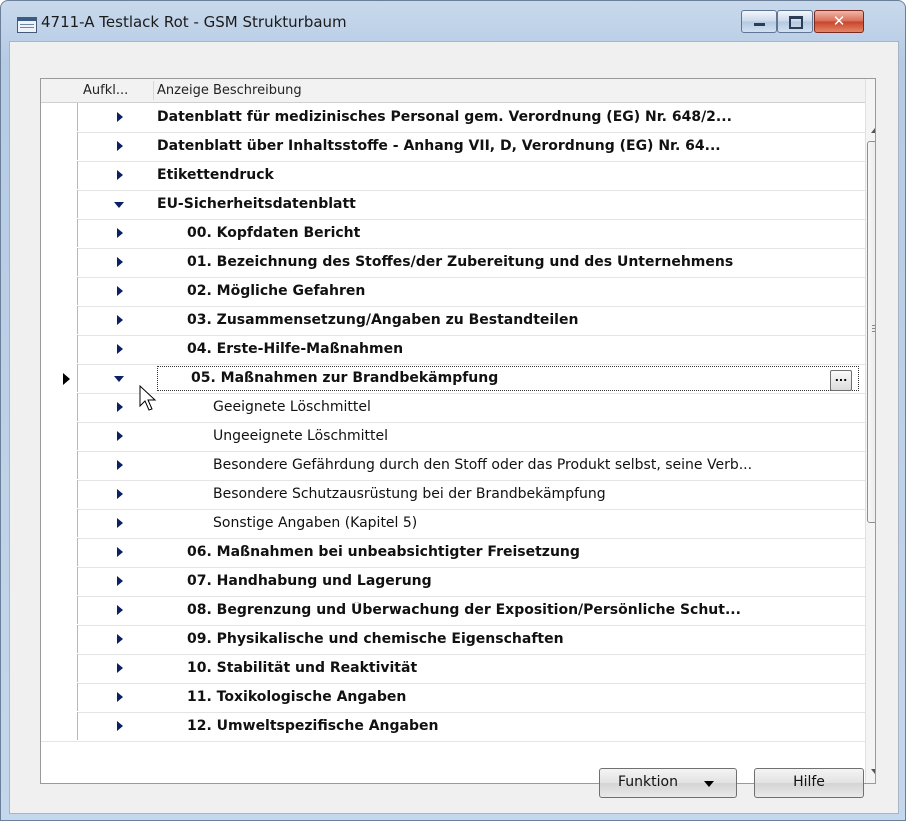 This screenshot has width=906, height=821. I want to click on tree-row: ... 05. Maßnahmen zur Brandbekämpfung, so click(453, 379).